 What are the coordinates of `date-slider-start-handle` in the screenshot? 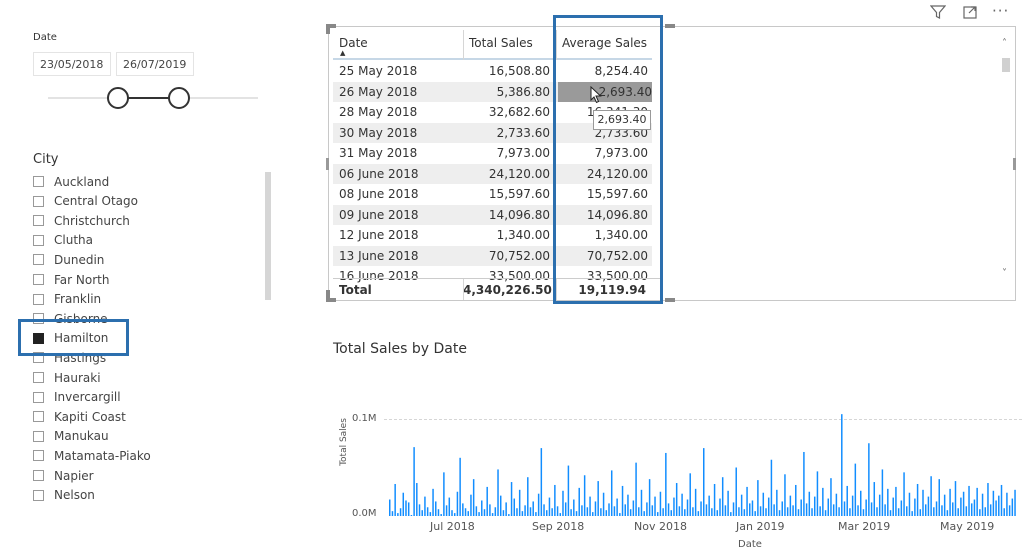 It's located at (118, 98).